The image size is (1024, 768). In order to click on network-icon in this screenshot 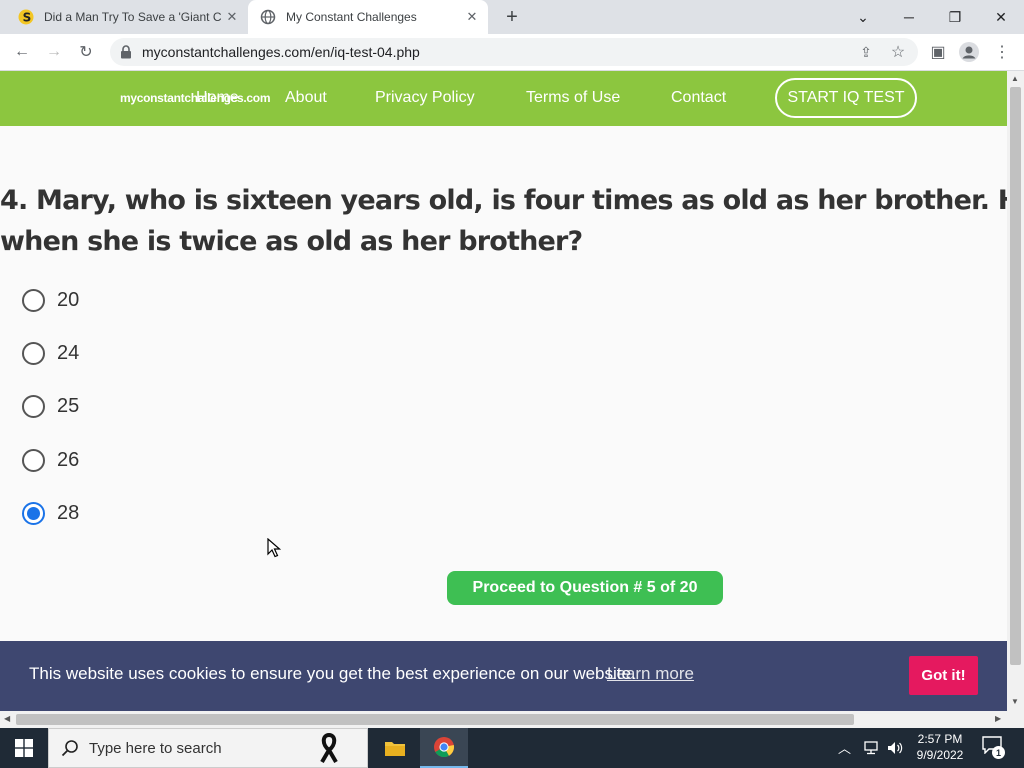, I will do `click(871, 748)`.